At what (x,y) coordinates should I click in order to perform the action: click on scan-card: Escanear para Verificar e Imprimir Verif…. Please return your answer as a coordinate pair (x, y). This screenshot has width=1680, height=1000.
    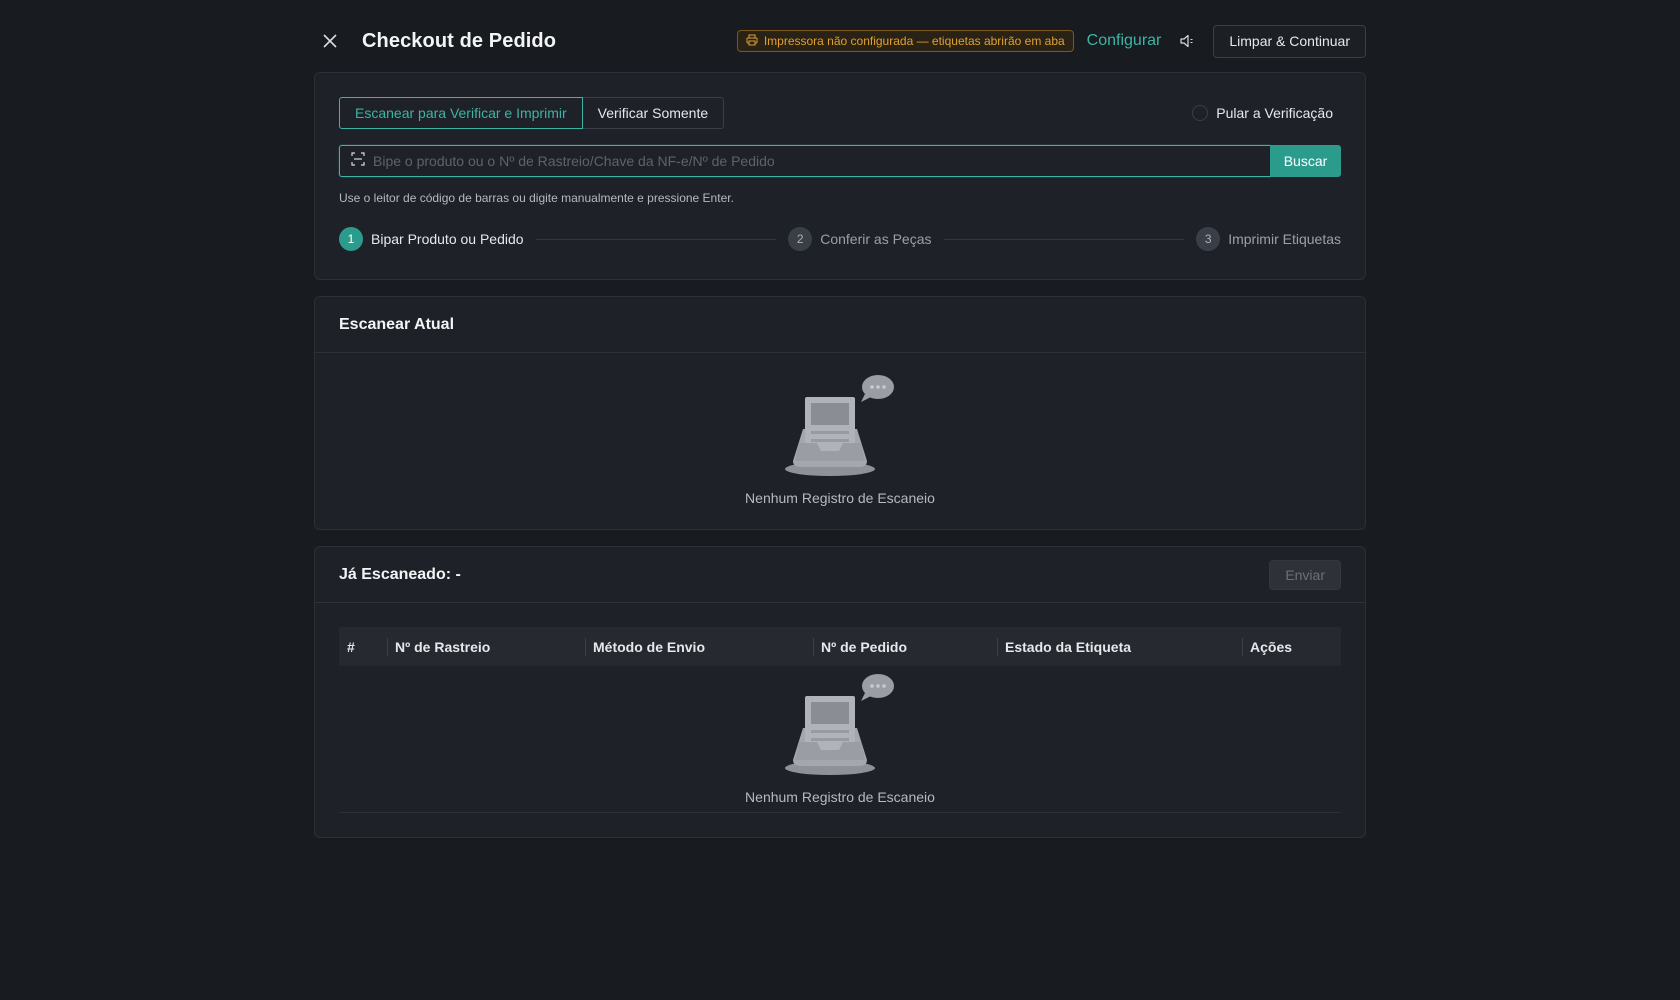
    Looking at the image, I should click on (840, 176).